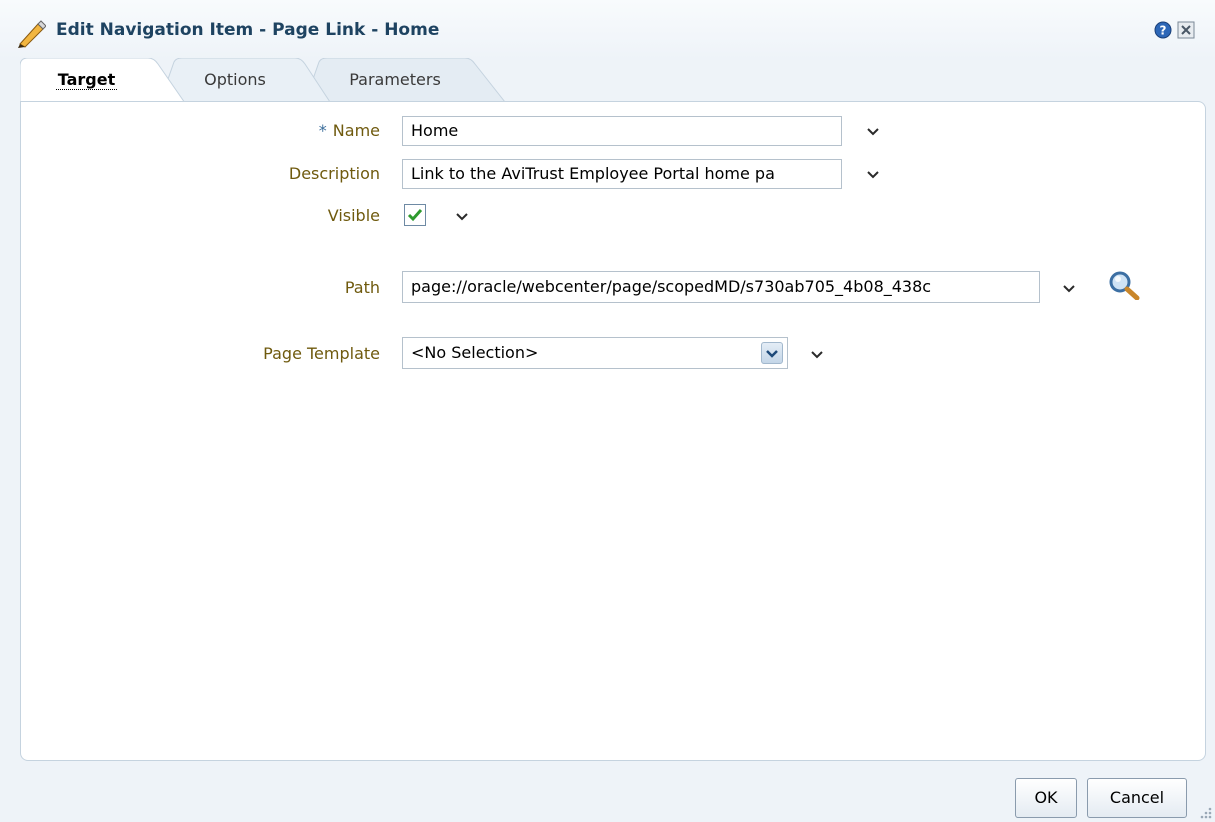 The image size is (1215, 822). I want to click on visible-checkbox, so click(415, 215).